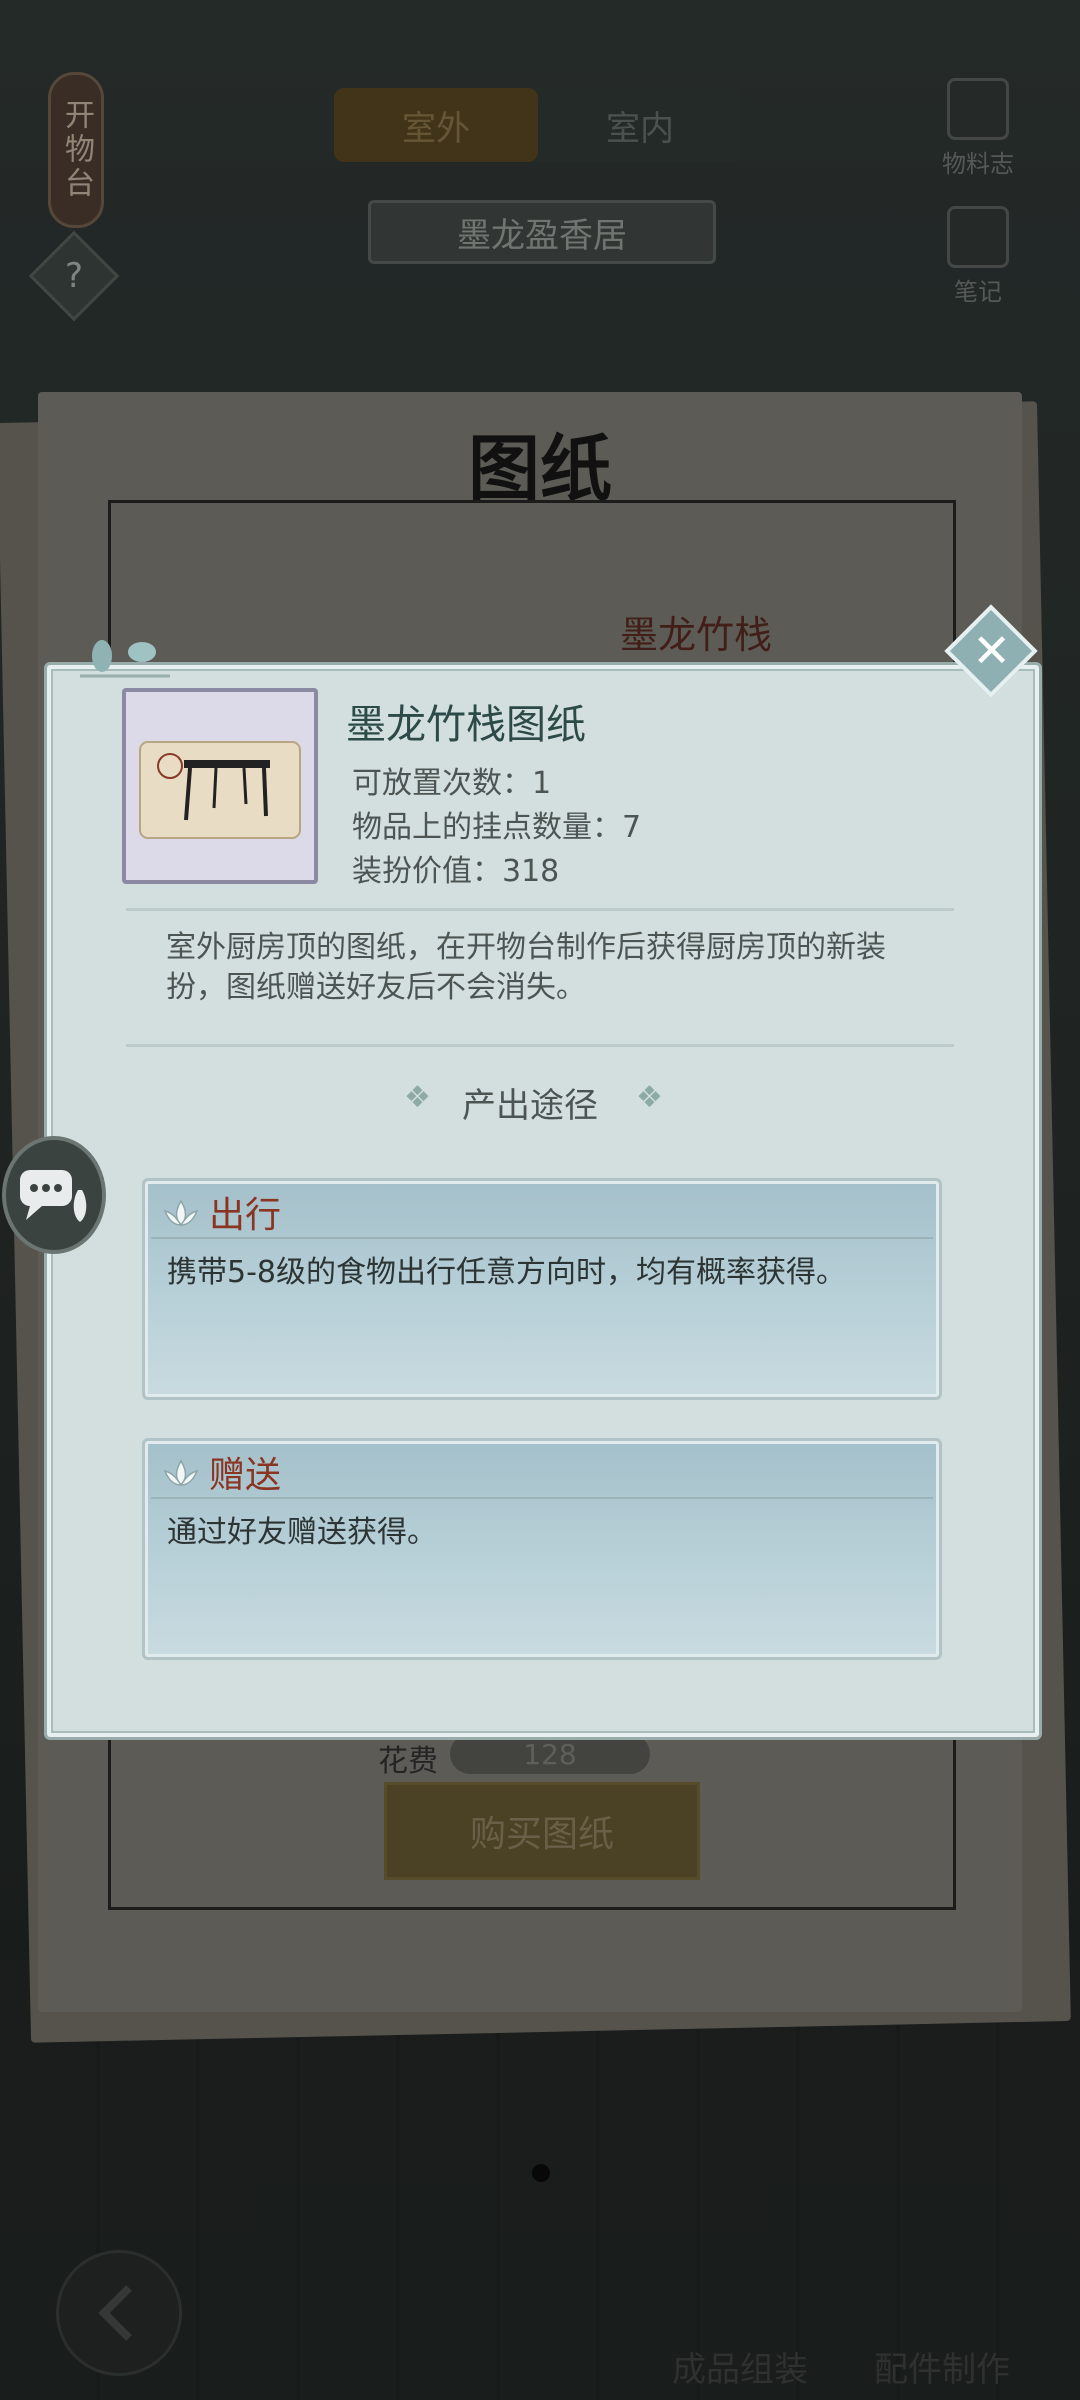 The image size is (1080, 2400). I want to click on stat-decor-value: 装扮价值：318, so click(456, 871).